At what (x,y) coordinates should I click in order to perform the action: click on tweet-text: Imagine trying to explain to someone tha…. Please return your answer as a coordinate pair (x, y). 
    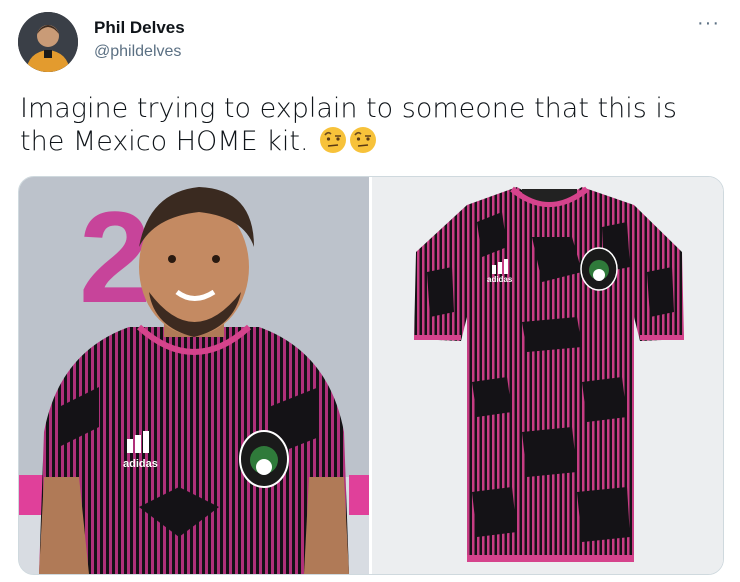
    Looking at the image, I should click on (370, 127).